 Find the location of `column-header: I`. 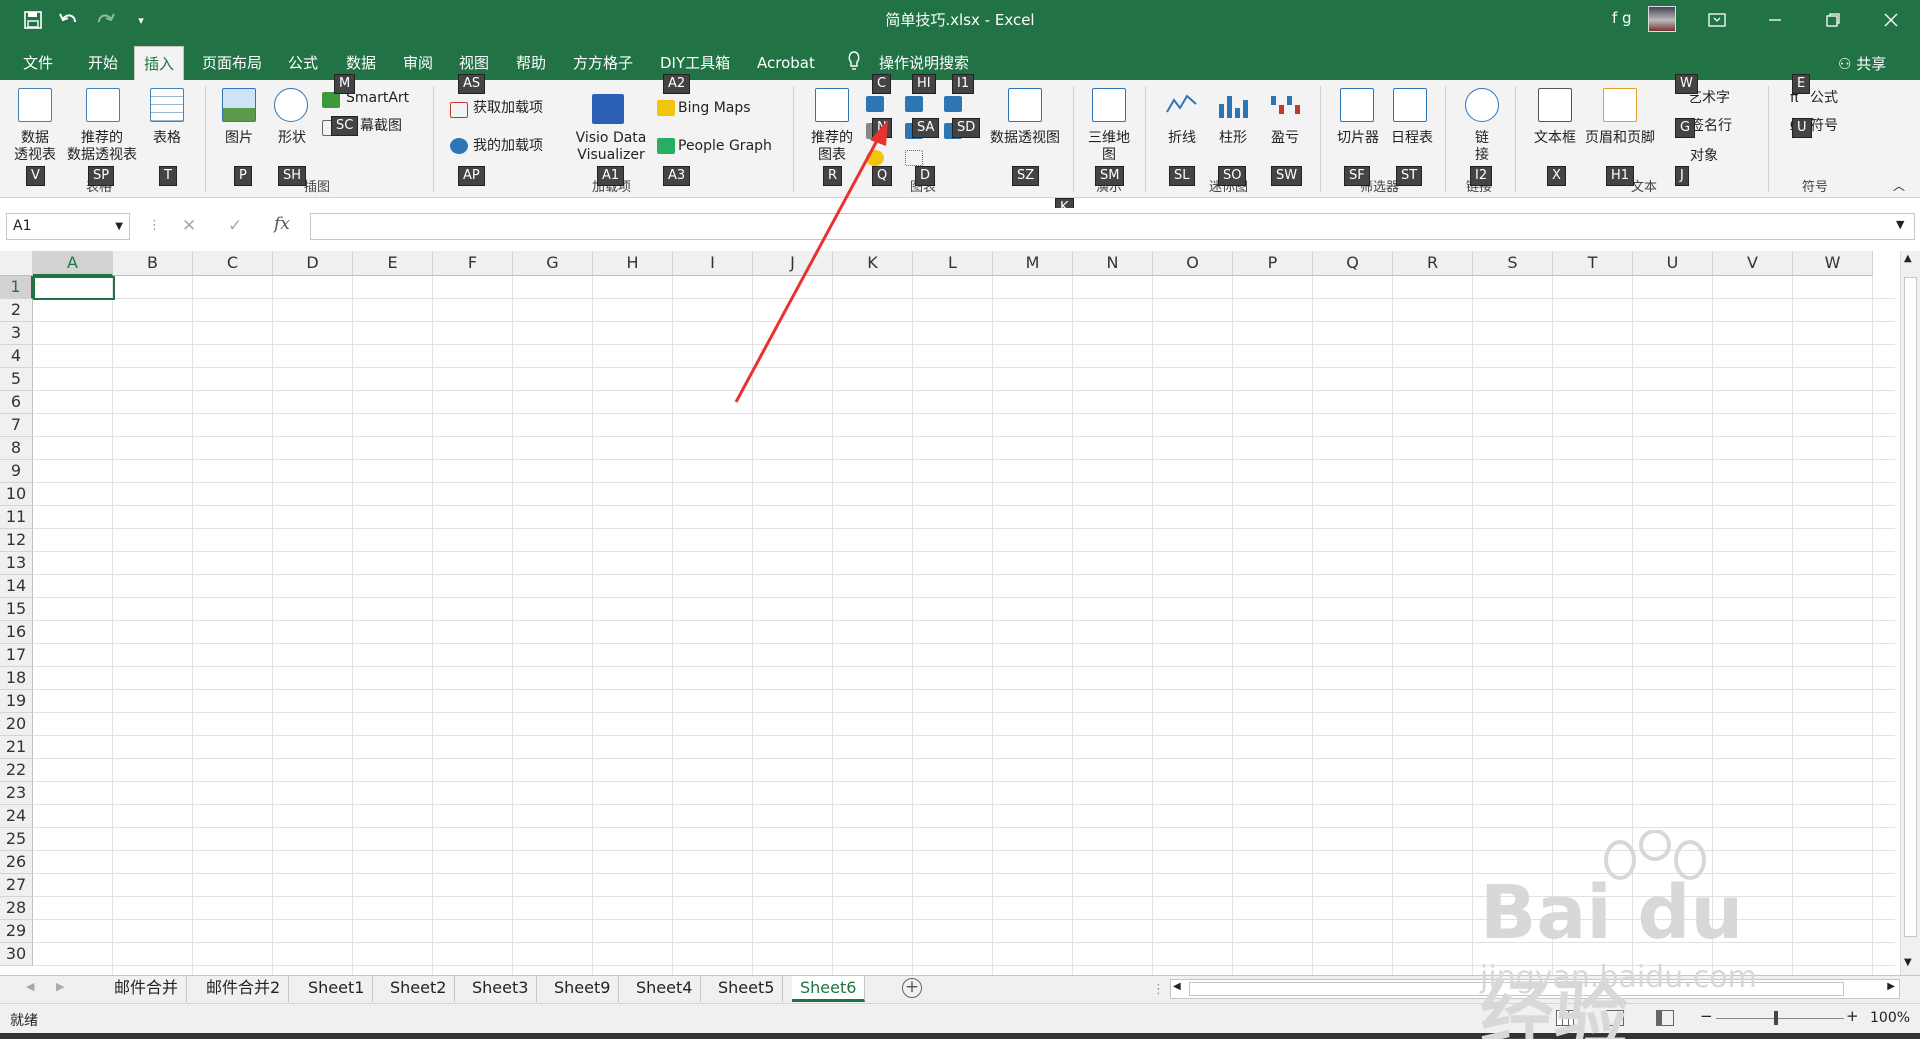

column-header: I is located at coordinates (713, 263).